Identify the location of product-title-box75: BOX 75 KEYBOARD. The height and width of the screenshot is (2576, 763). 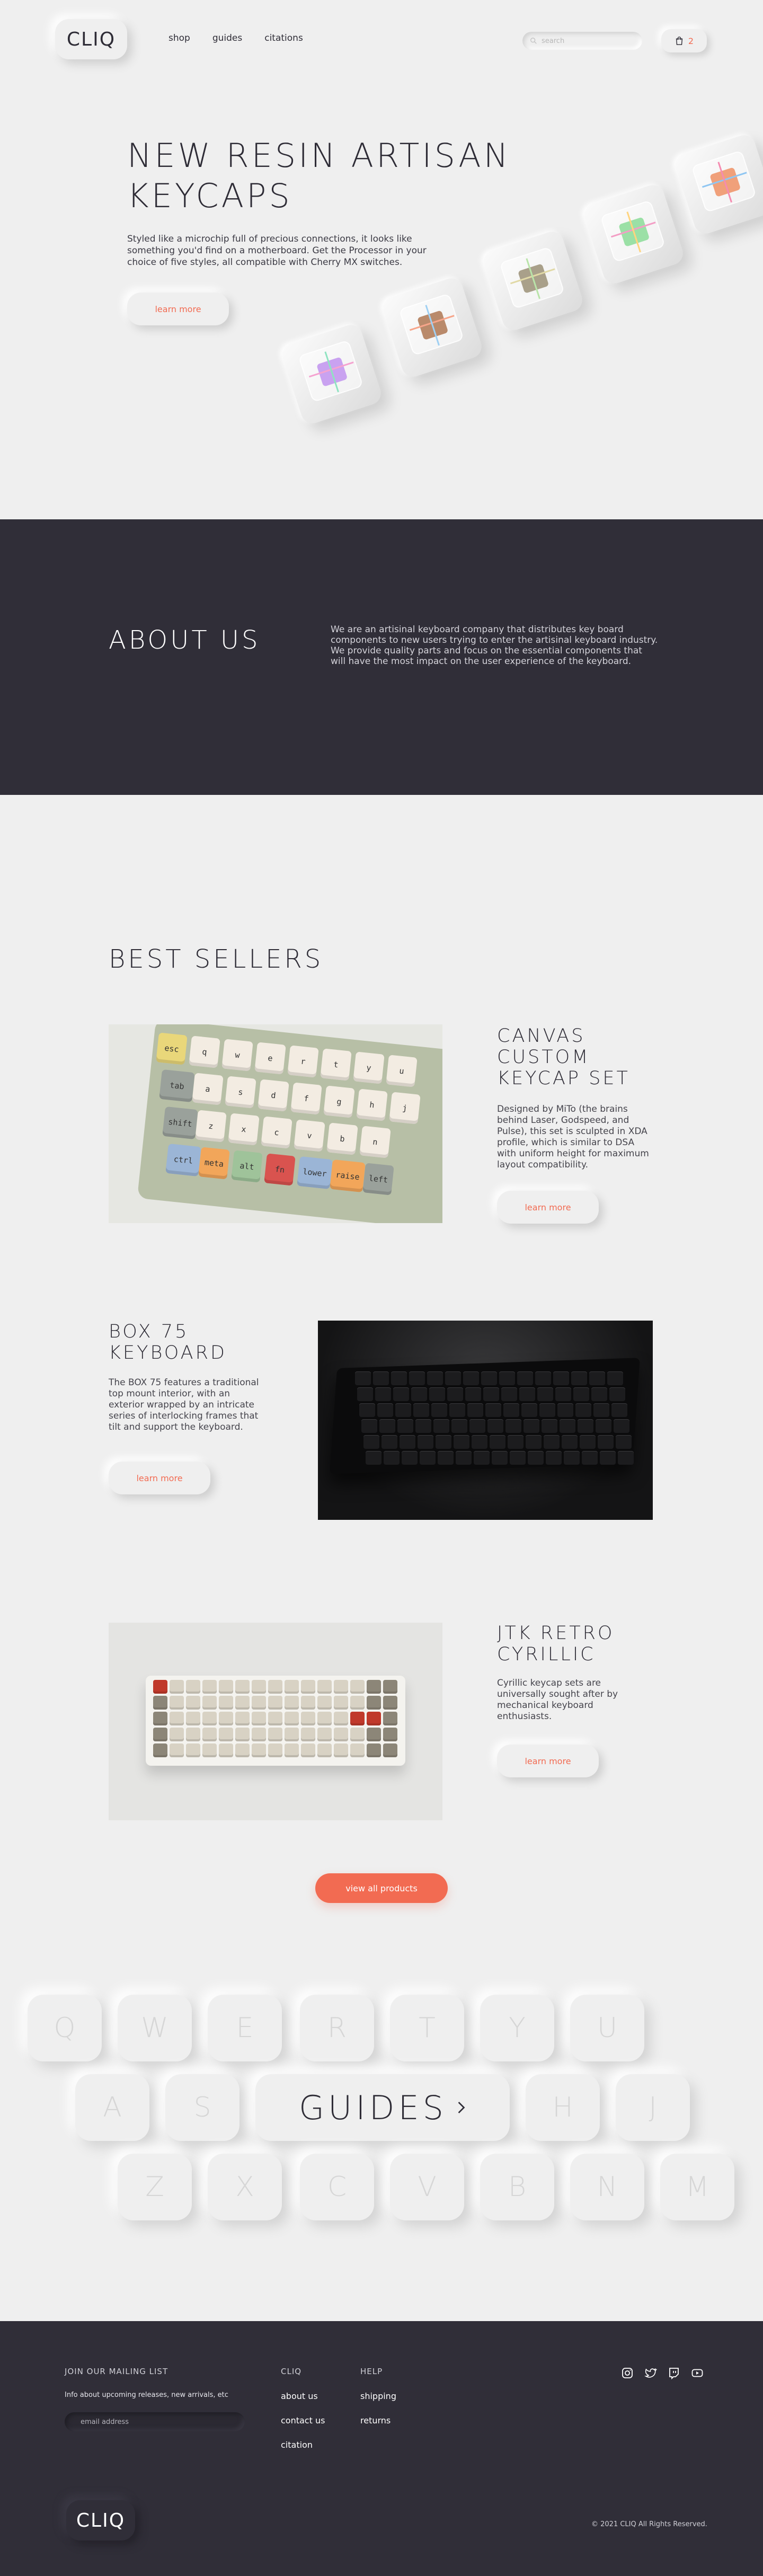
(168, 1342).